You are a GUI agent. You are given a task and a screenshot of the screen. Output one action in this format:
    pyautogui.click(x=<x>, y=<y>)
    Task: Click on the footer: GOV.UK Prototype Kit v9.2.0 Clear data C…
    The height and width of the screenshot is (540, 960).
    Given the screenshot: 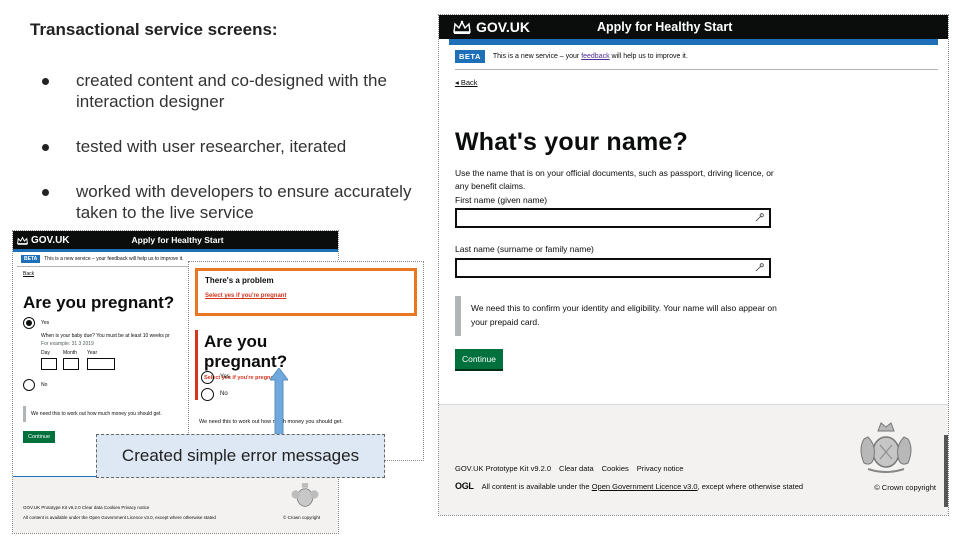 What is the action you would take?
    pyautogui.click(x=175, y=504)
    